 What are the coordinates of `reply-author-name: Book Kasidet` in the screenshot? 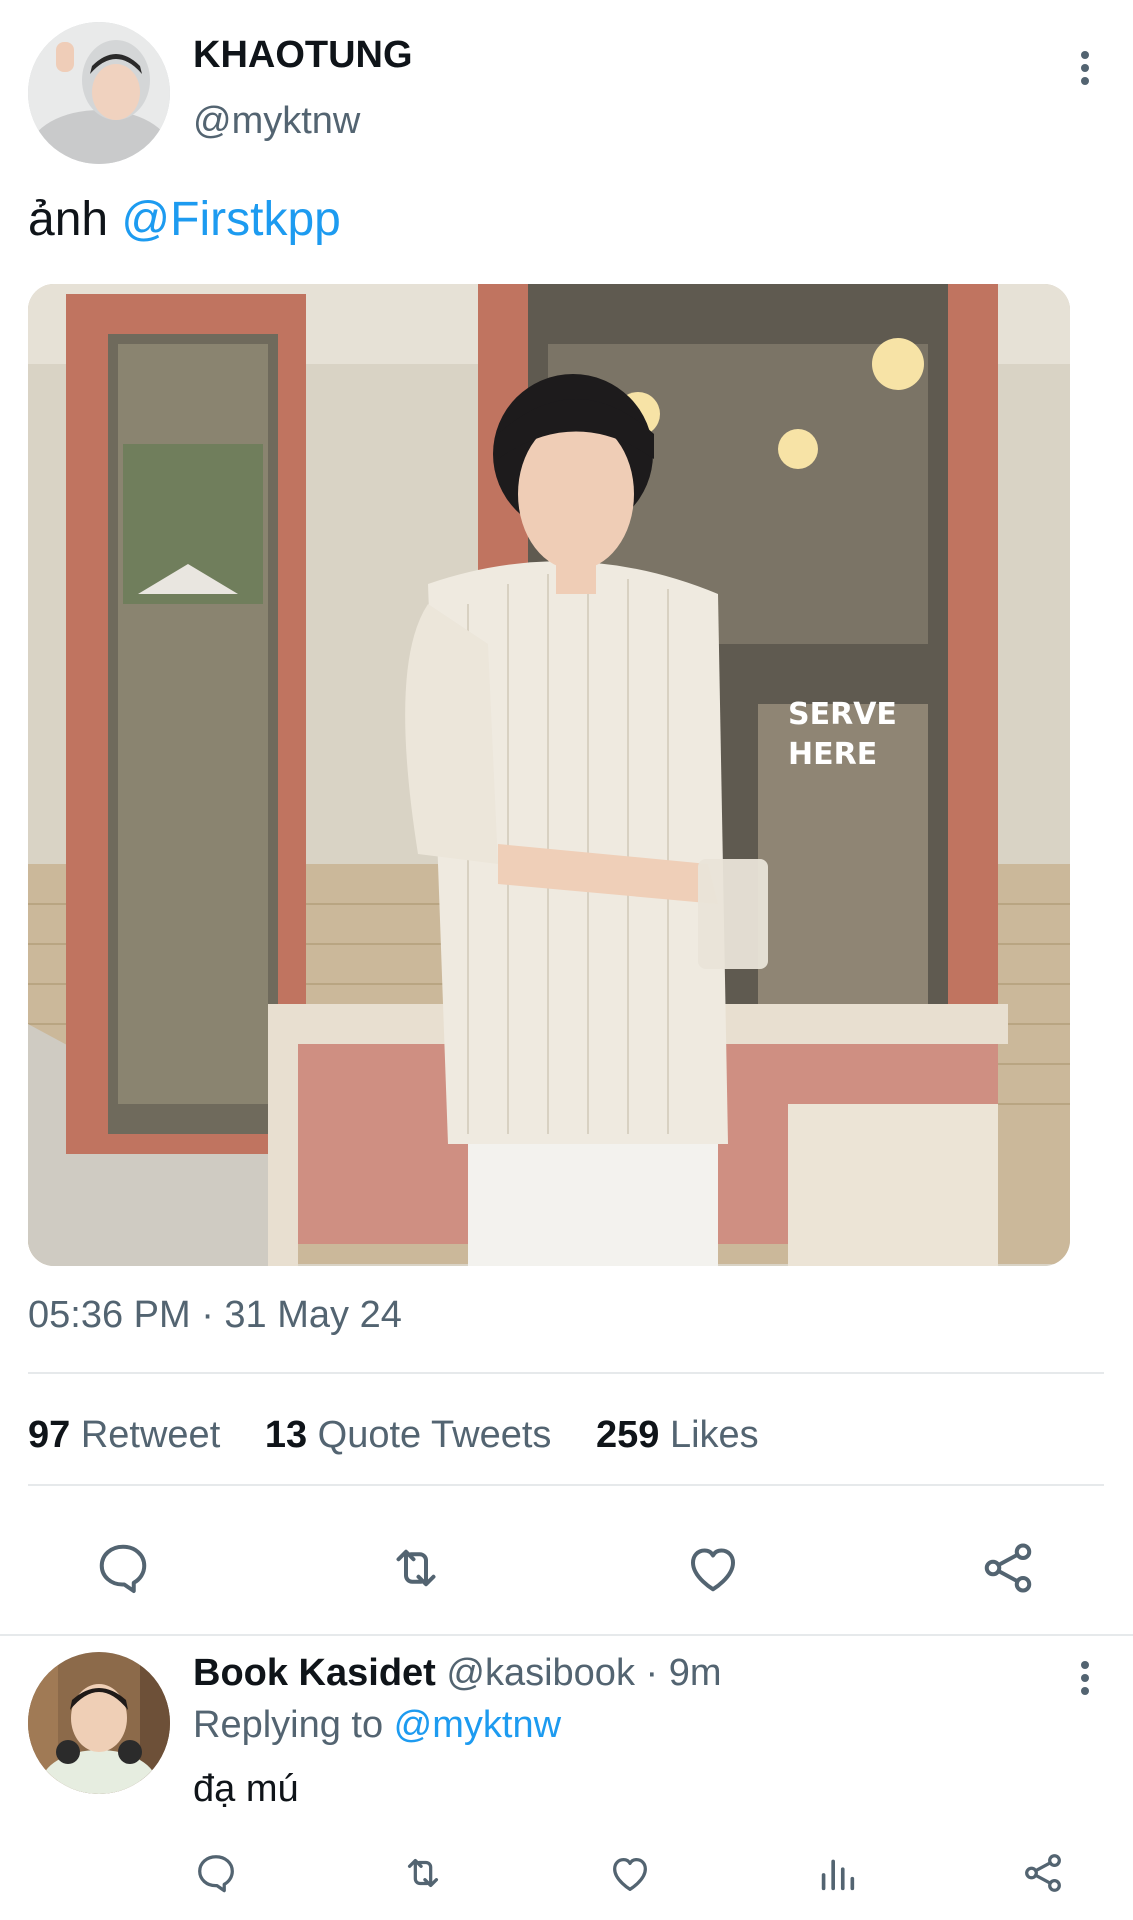 It's located at (314, 1673).